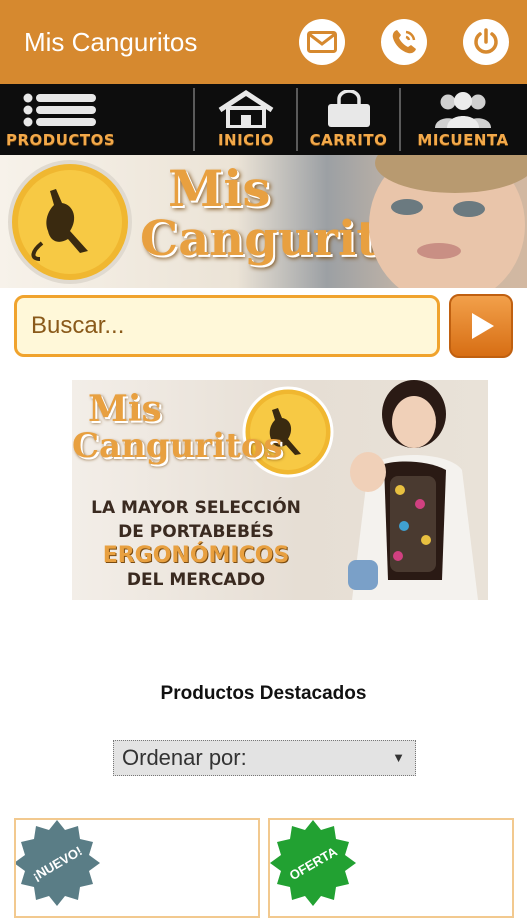  Describe the element at coordinates (99, 119) in the screenshot. I see `nav-productos: PRODUCTOS` at that location.